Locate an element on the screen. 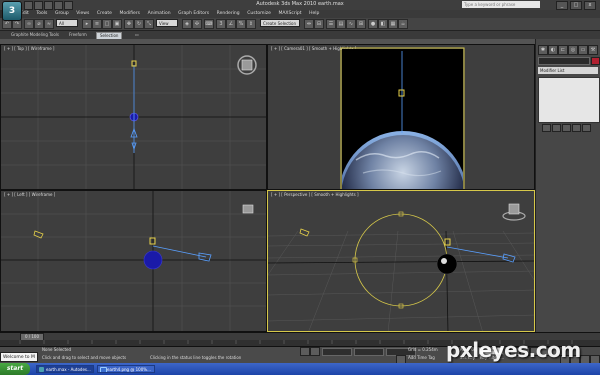 The image size is (600, 375). angle-snap-icon: ∠ is located at coordinates (231, 24).